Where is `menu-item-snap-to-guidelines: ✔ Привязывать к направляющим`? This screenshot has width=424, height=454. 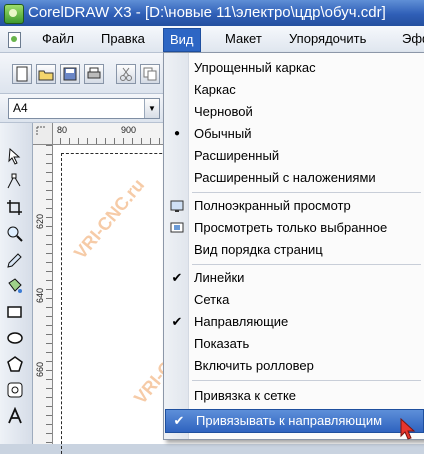
menu-item-snap-to-guidelines: ✔ Привязывать к направляющим is located at coordinates (294, 421).